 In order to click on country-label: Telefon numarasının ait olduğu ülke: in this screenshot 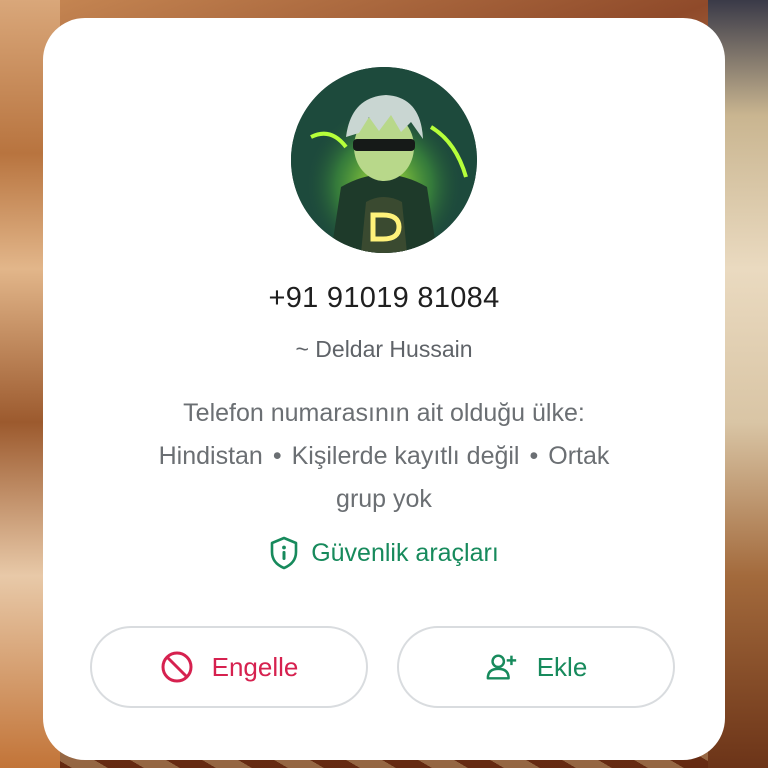, I will do `click(384, 413)`.